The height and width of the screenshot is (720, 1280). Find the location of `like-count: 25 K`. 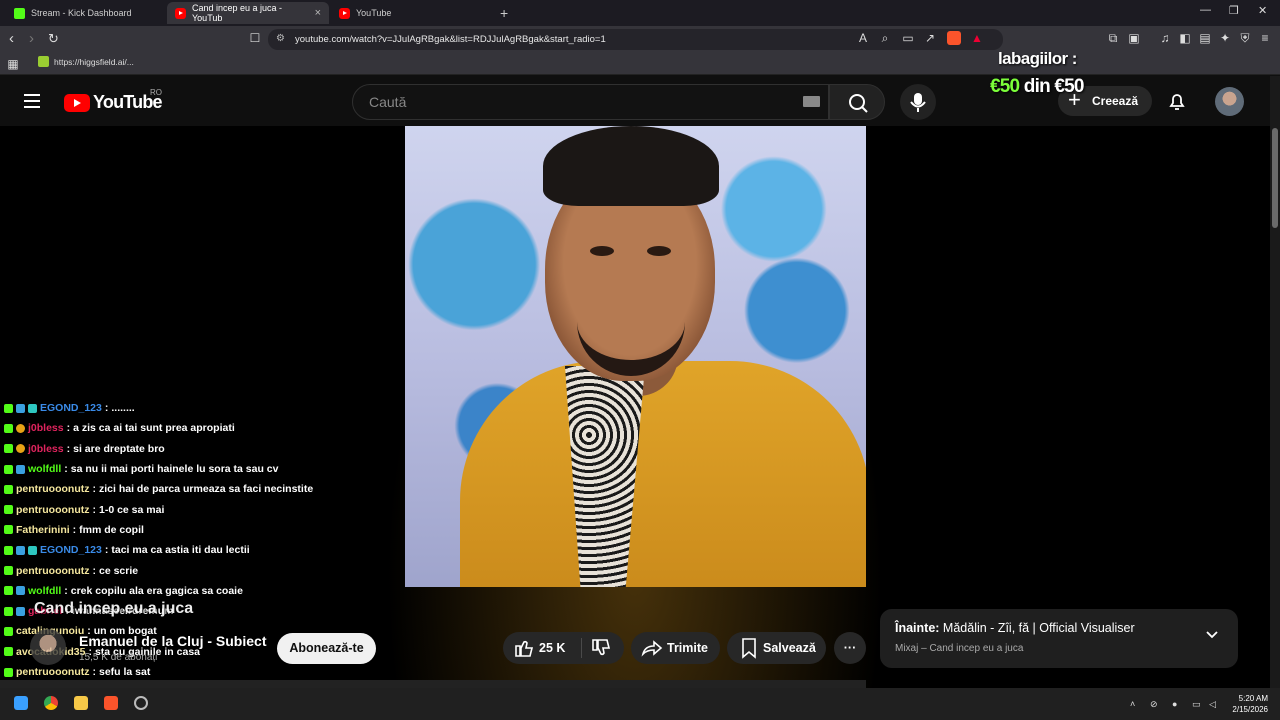

like-count: 25 K is located at coordinates (552, 648).